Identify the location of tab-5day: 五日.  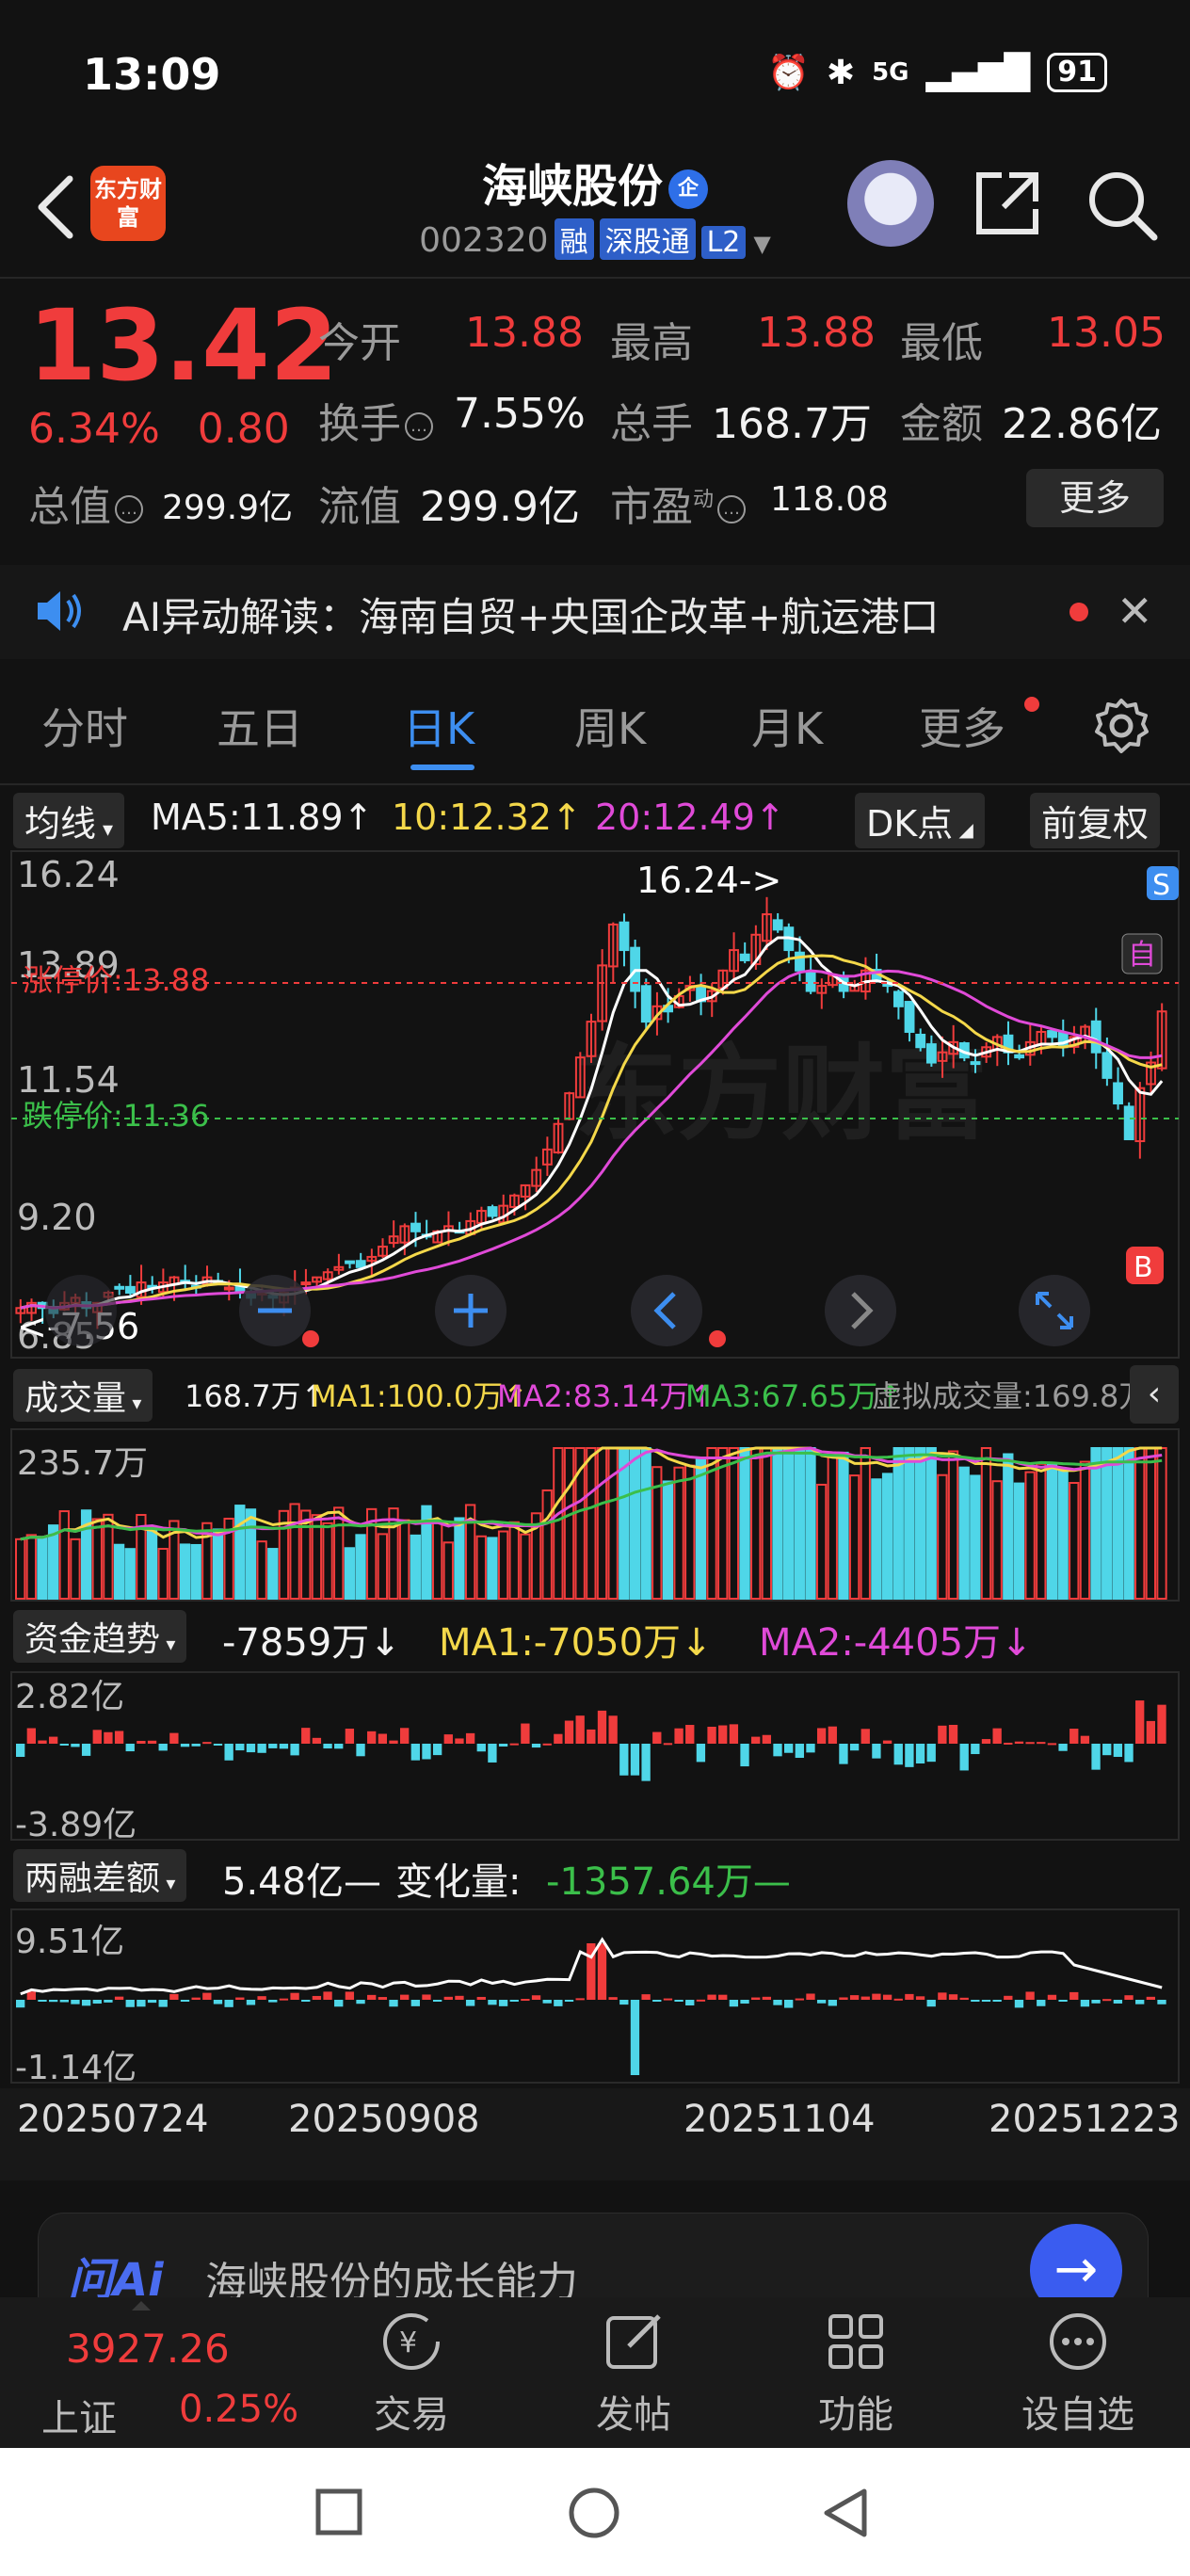
(260, 726).